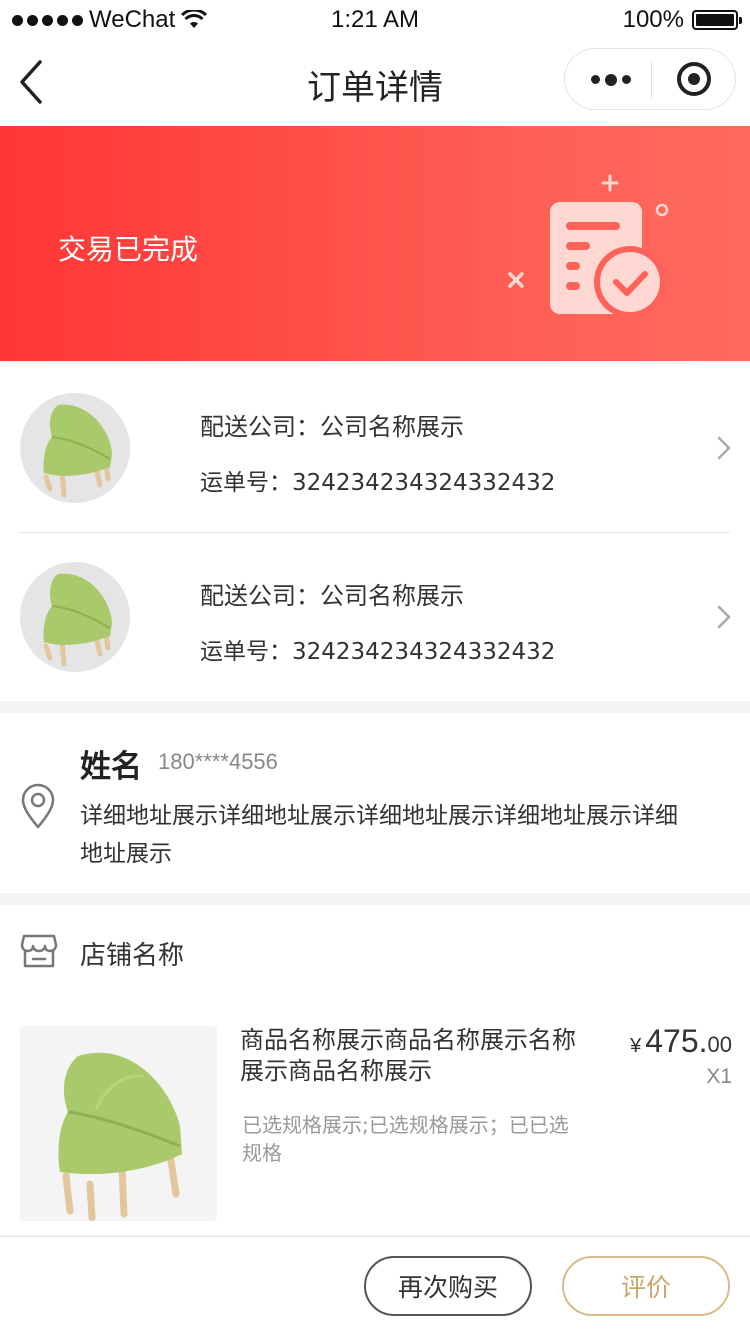 Image resolution: width=750 pixels, height=1334 pixels. Describe the element at coordinates (636, 1046) in the screenshot. I see `currency-symbol: ¥` at that location.